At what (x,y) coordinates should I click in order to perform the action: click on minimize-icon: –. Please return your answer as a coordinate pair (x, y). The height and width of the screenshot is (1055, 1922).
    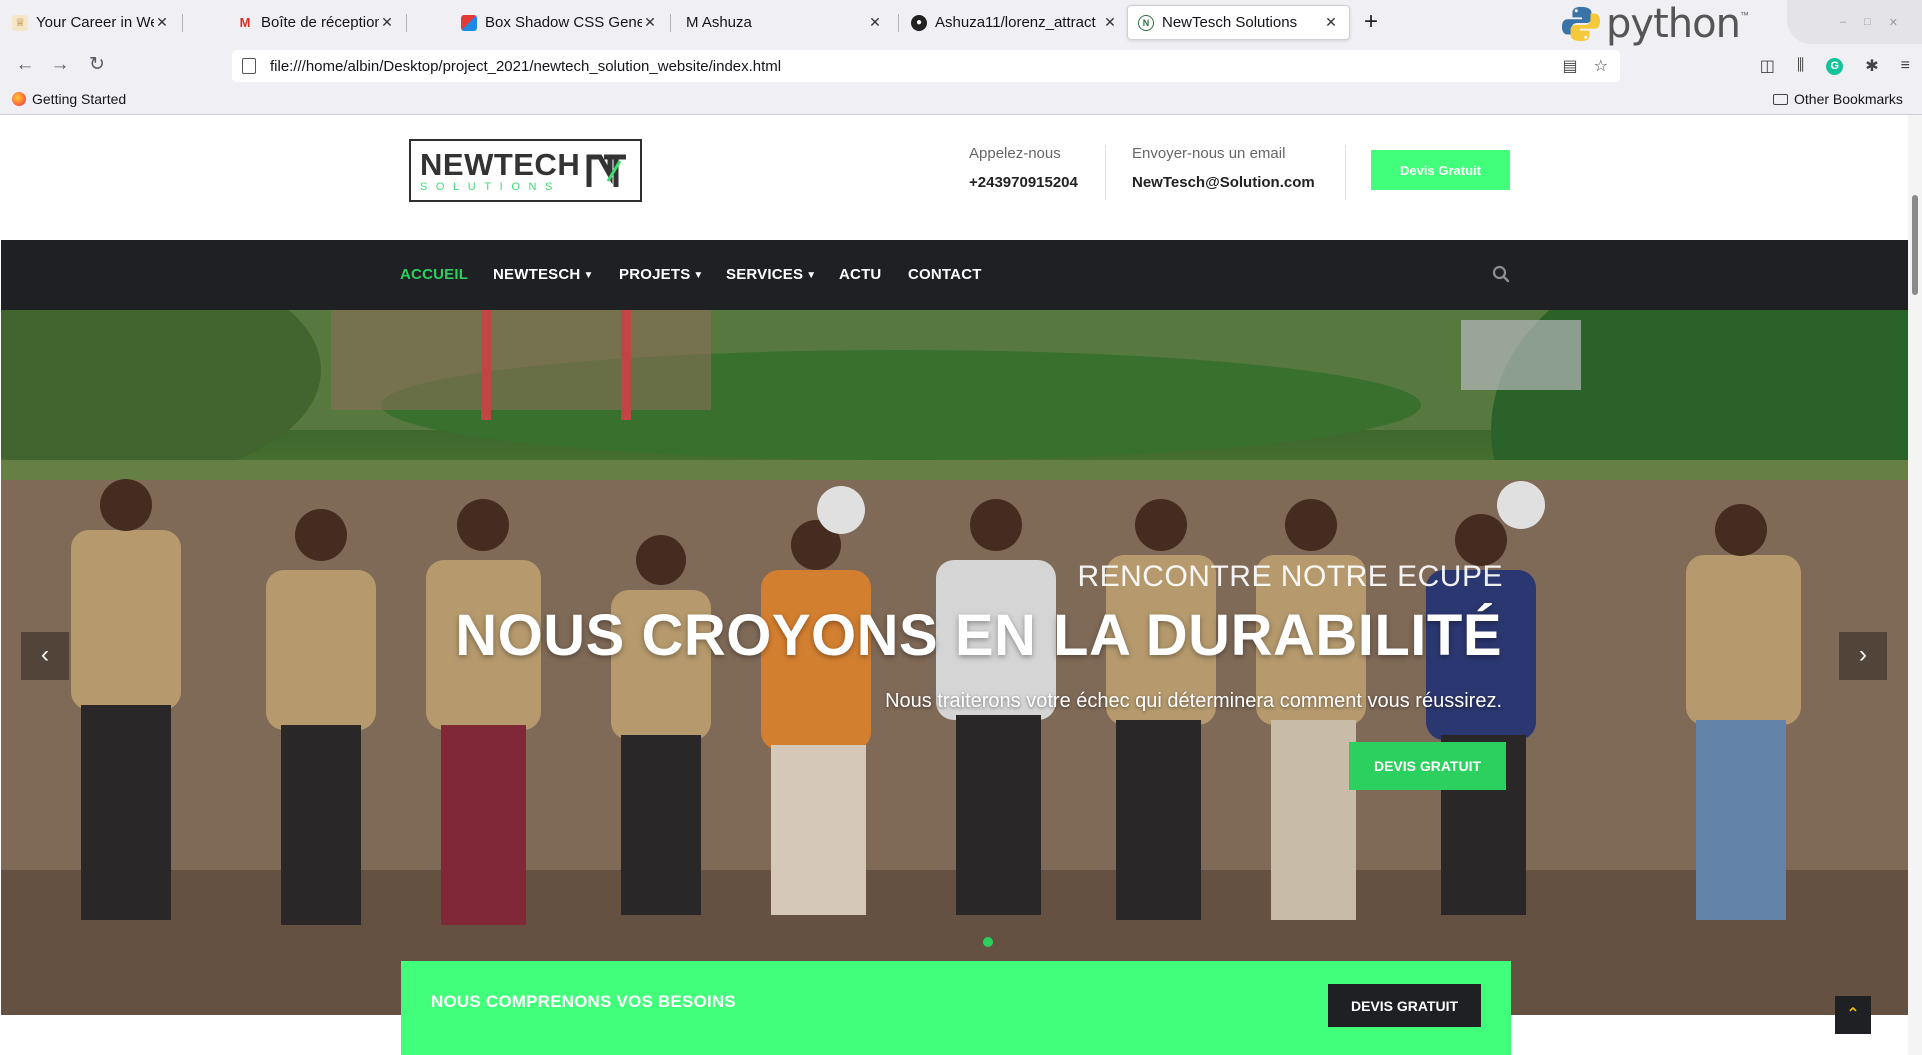
    Looking at the image, I should click on (1843, 22).